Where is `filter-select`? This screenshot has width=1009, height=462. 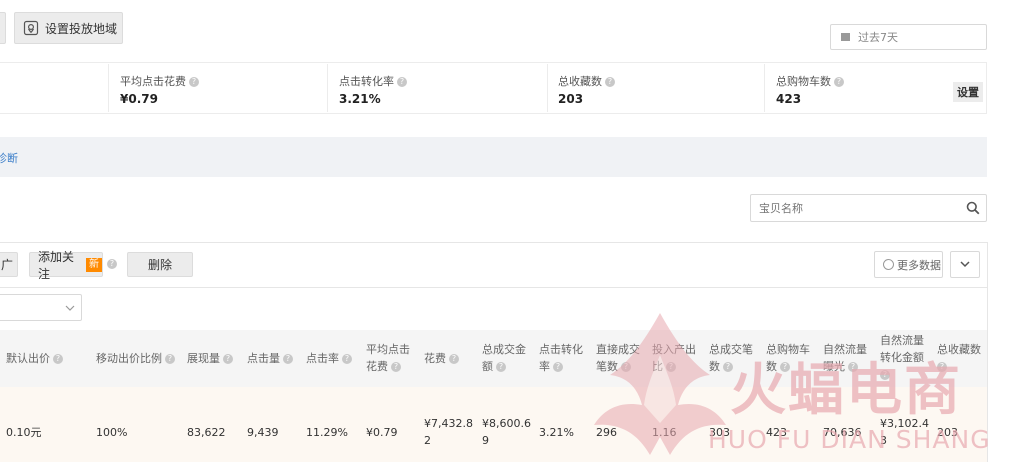 filter-select is located at coordinates (41, 307).